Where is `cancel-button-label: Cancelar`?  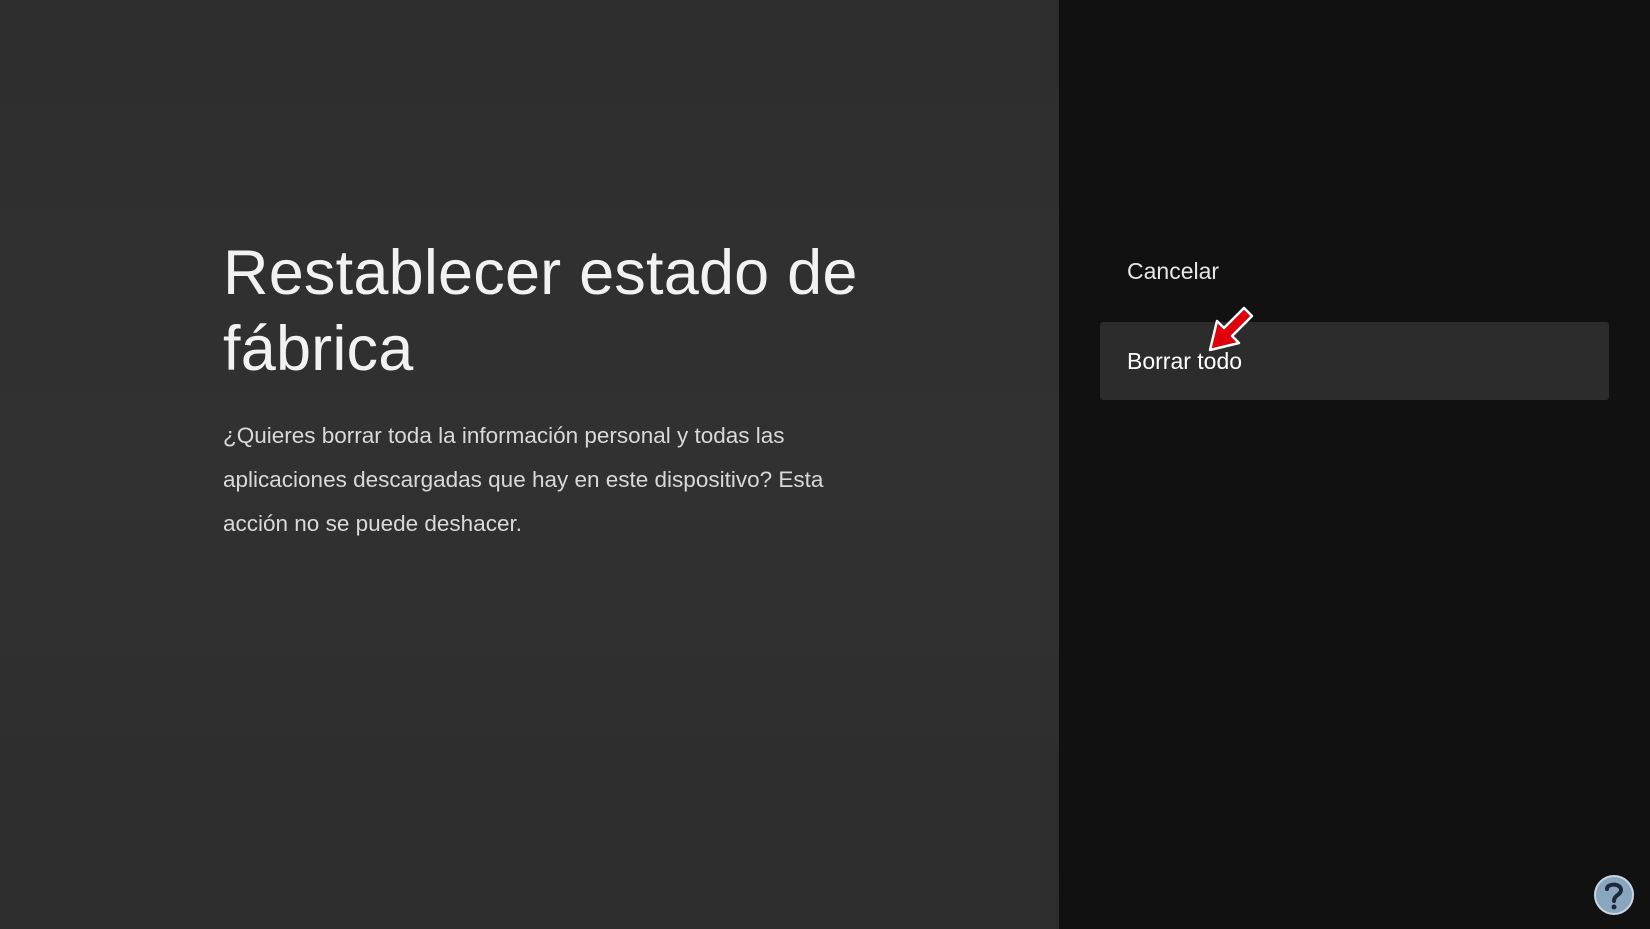
cancel-button-label: Cancelar is located at coordinates (1173, 270).